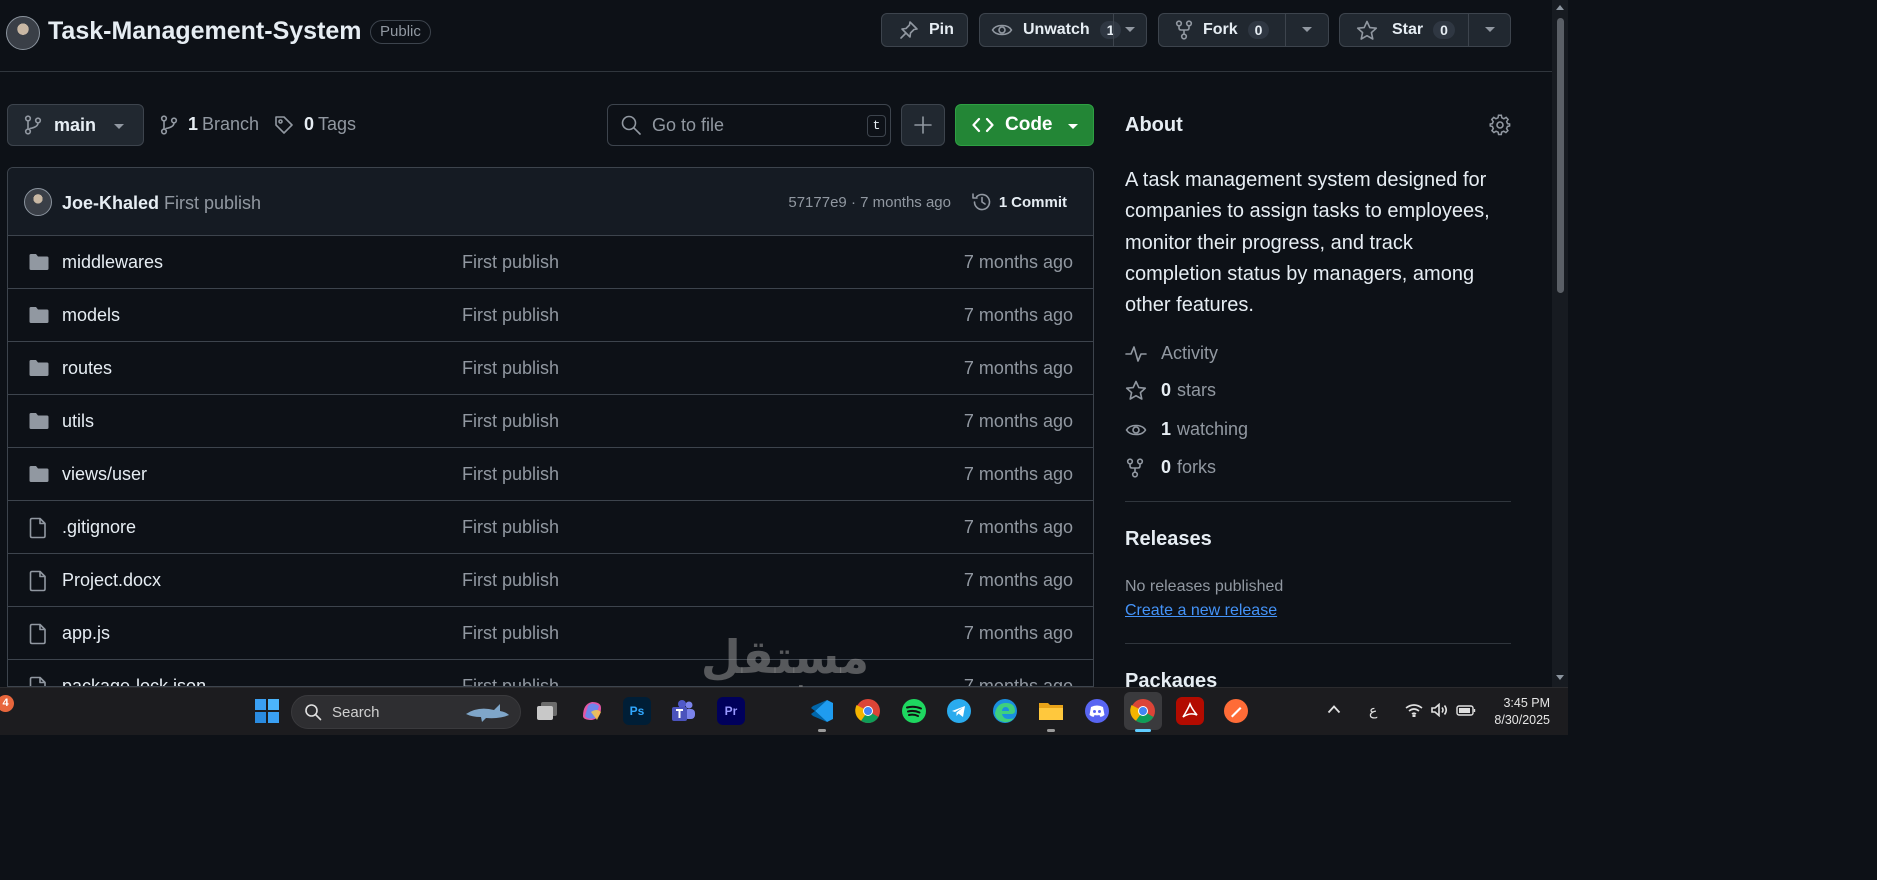 The image size is (1877, 880). I want to click on owner-avatar, so click(23, 33).